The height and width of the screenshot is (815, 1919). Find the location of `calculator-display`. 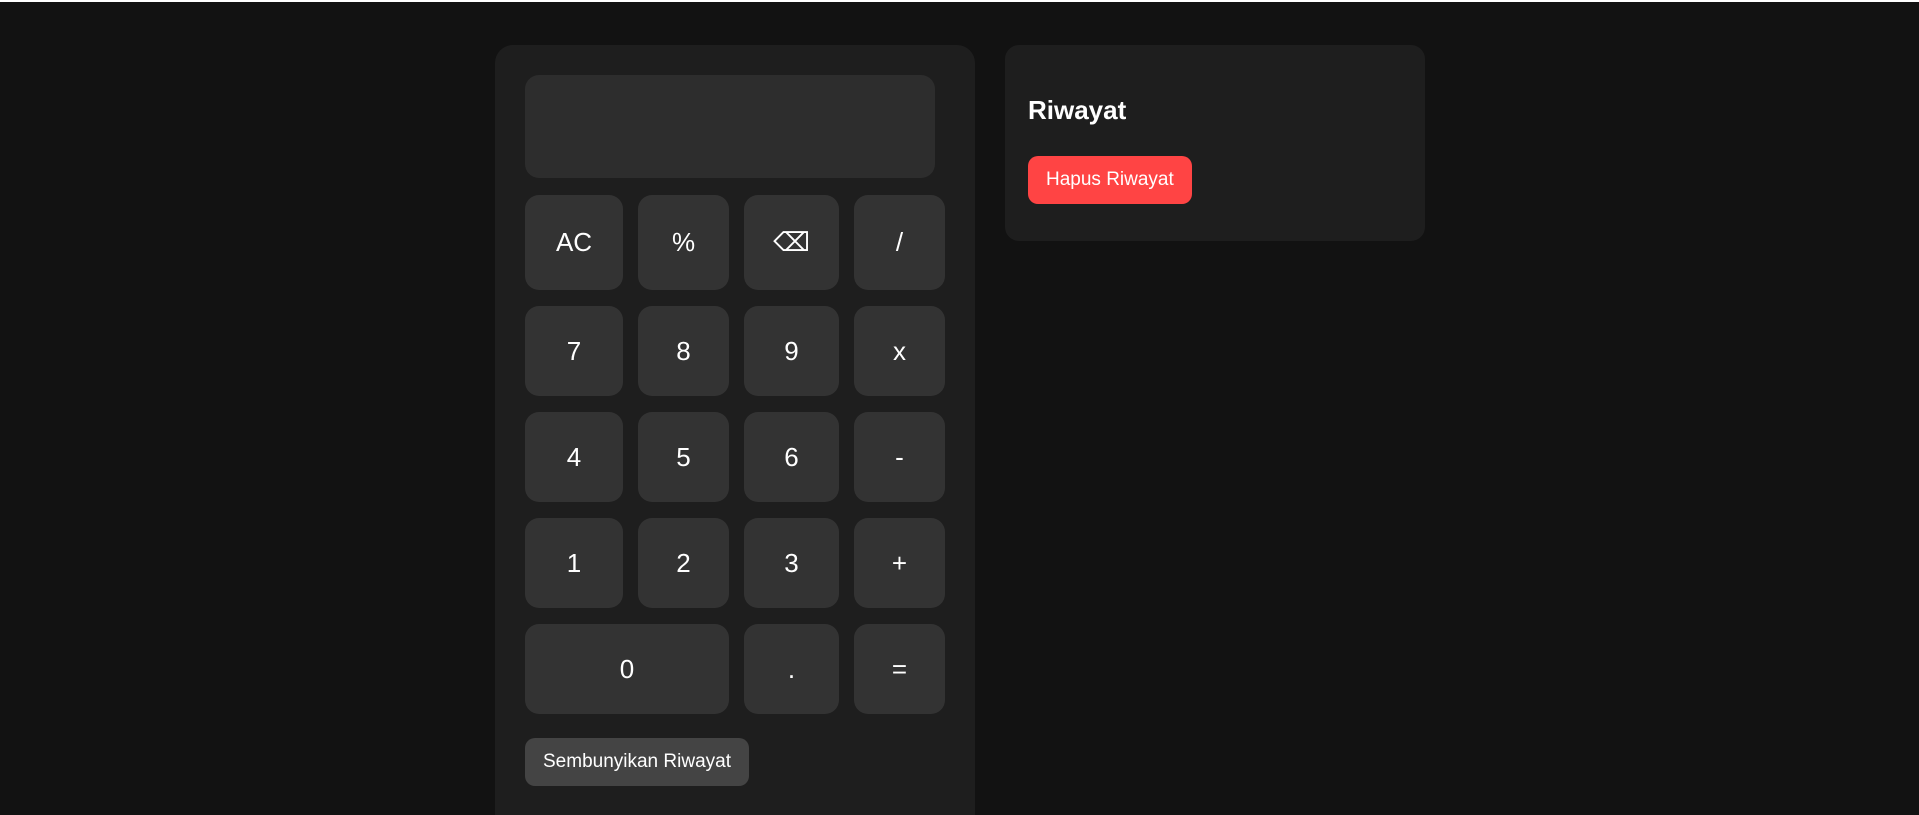

calculator-display is located at coordinates (730, 126).